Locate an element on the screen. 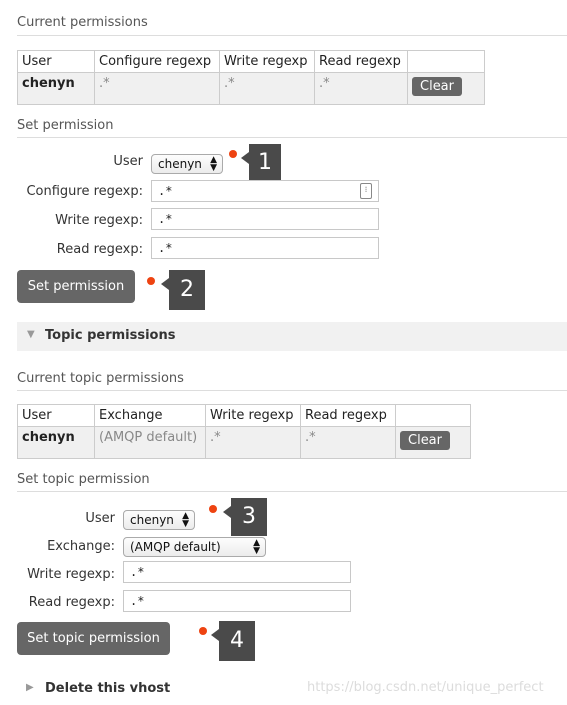  user-label: User is located at coordinates (128, 161).